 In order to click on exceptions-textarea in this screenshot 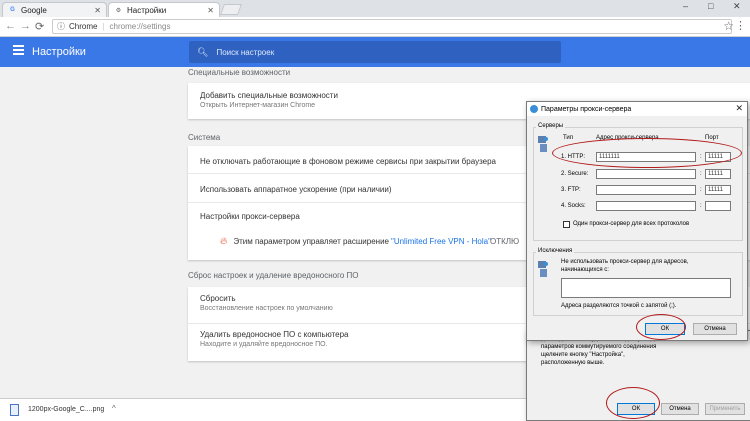, I will do `click(646, 288)`.